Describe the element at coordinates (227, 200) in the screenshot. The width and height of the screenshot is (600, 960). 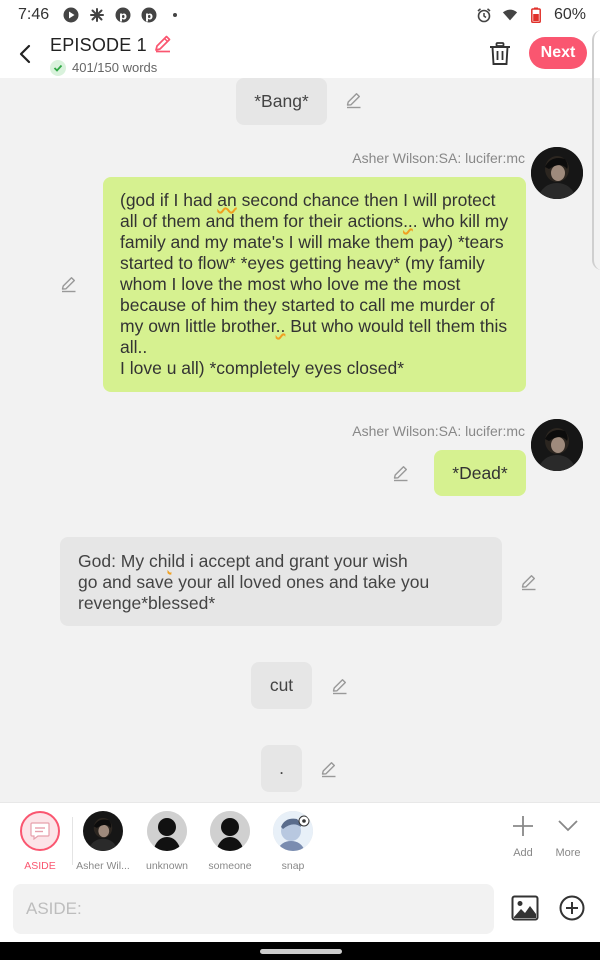
I see `spellcheck-mark: an` at that location.